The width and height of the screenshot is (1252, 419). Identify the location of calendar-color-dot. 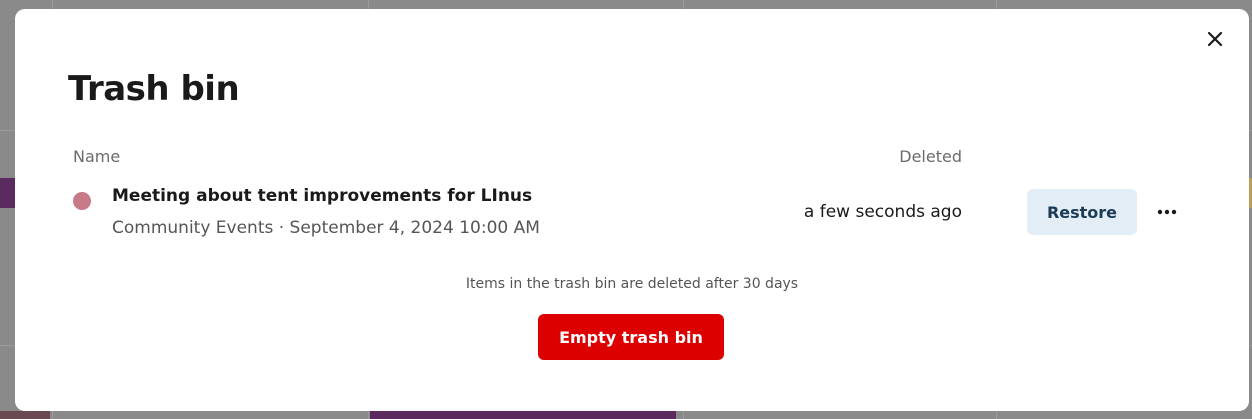
(82, 201).